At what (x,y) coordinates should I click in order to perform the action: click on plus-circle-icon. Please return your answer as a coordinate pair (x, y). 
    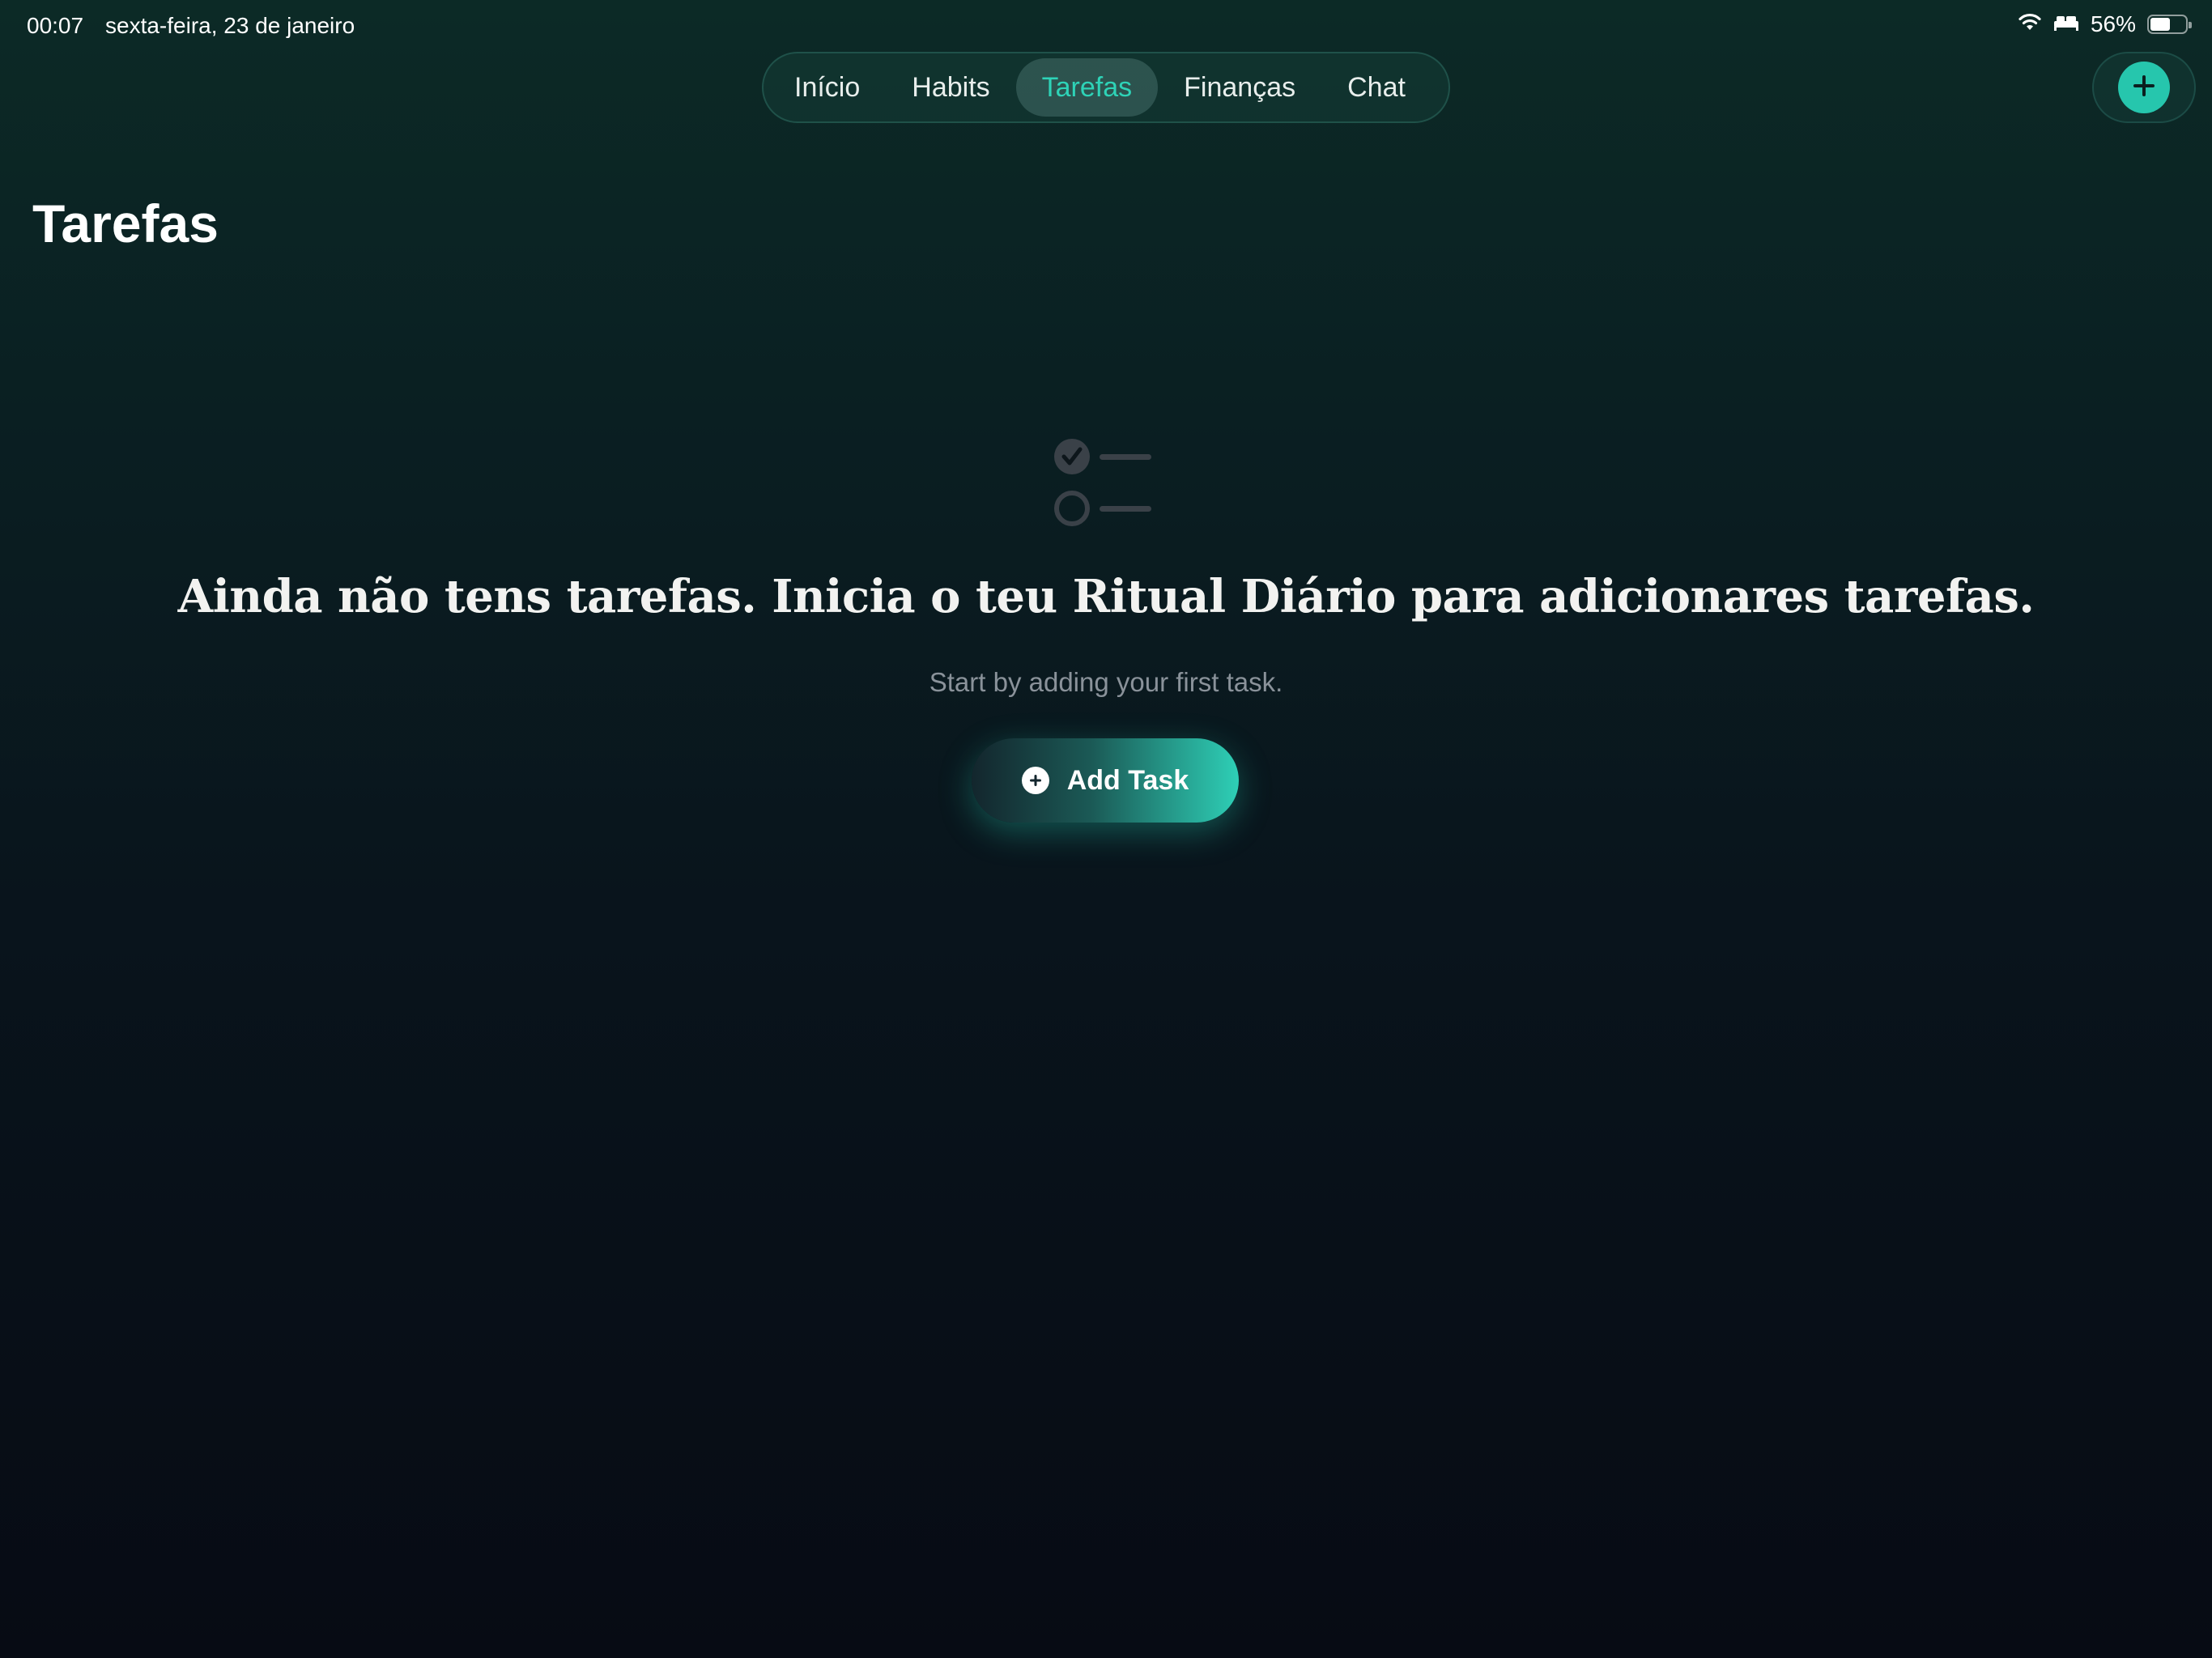
    Looking at the image, I should click on (1035, 780).